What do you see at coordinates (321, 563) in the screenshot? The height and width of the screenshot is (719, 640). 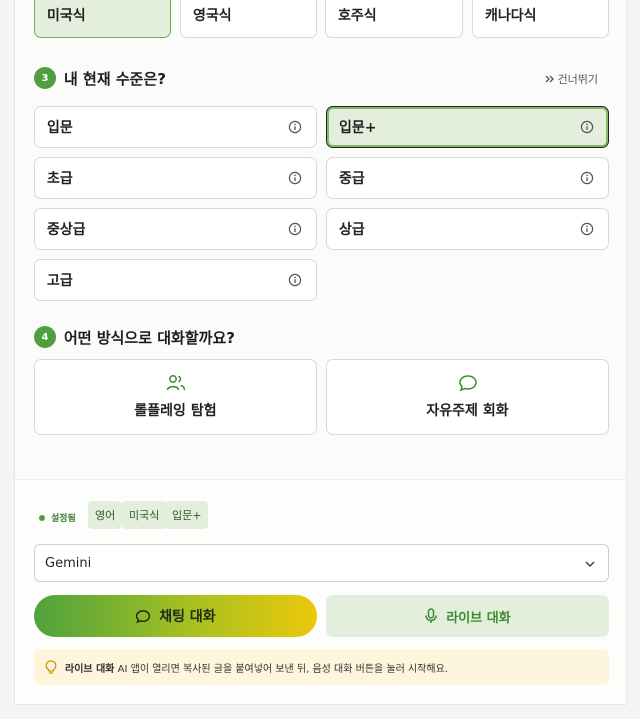 I see `model-select: Gemini` at bounding box center [321, 563].